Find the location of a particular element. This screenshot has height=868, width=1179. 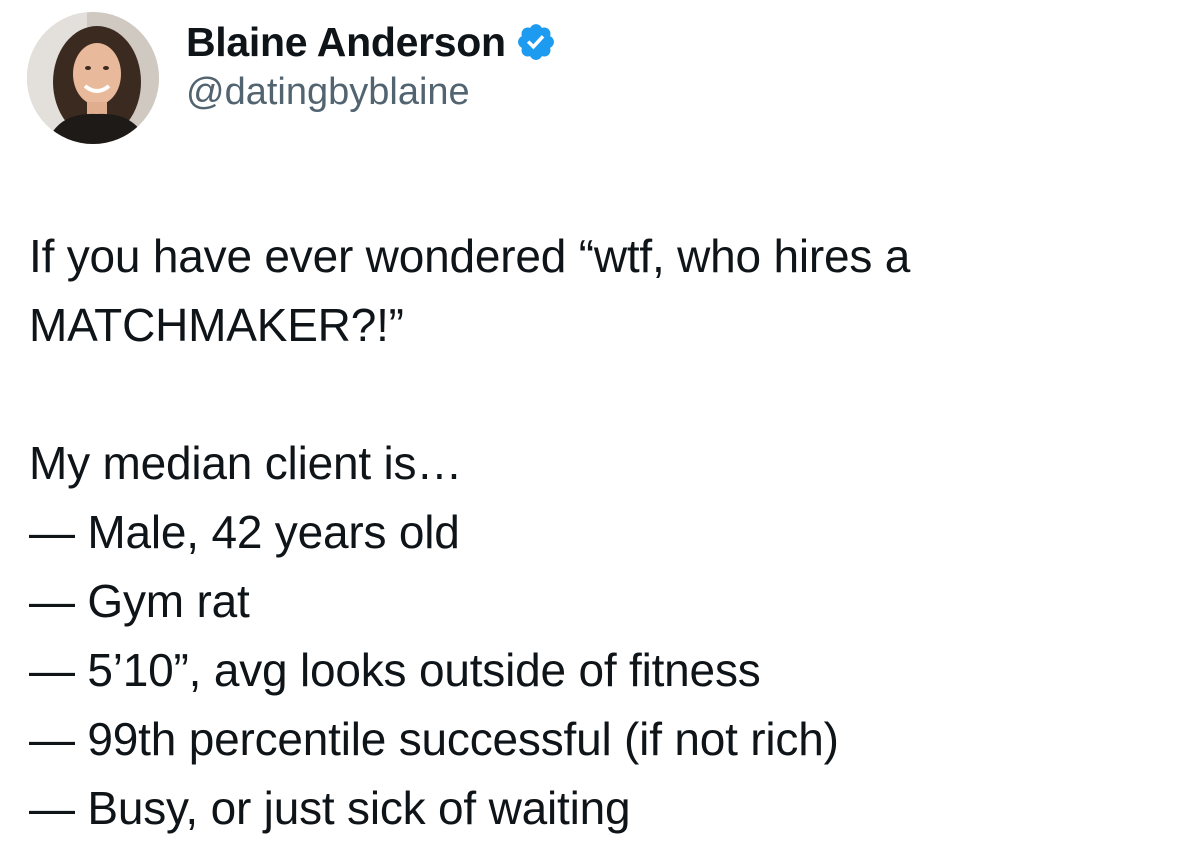

author-identity: Blaine Anderson @datingbyblaine is located at coordinates (371, 64).